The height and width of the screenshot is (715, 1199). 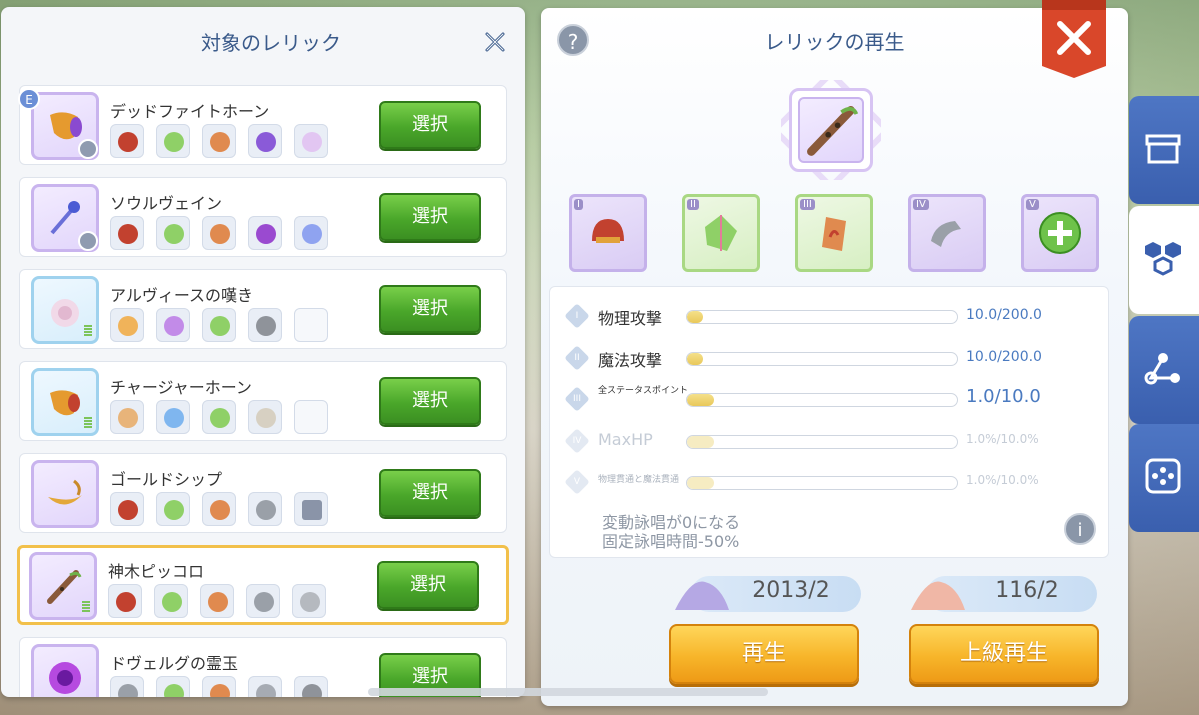 I want to click on relic-name: チャージャーホーン, so click(x=181, y=387).